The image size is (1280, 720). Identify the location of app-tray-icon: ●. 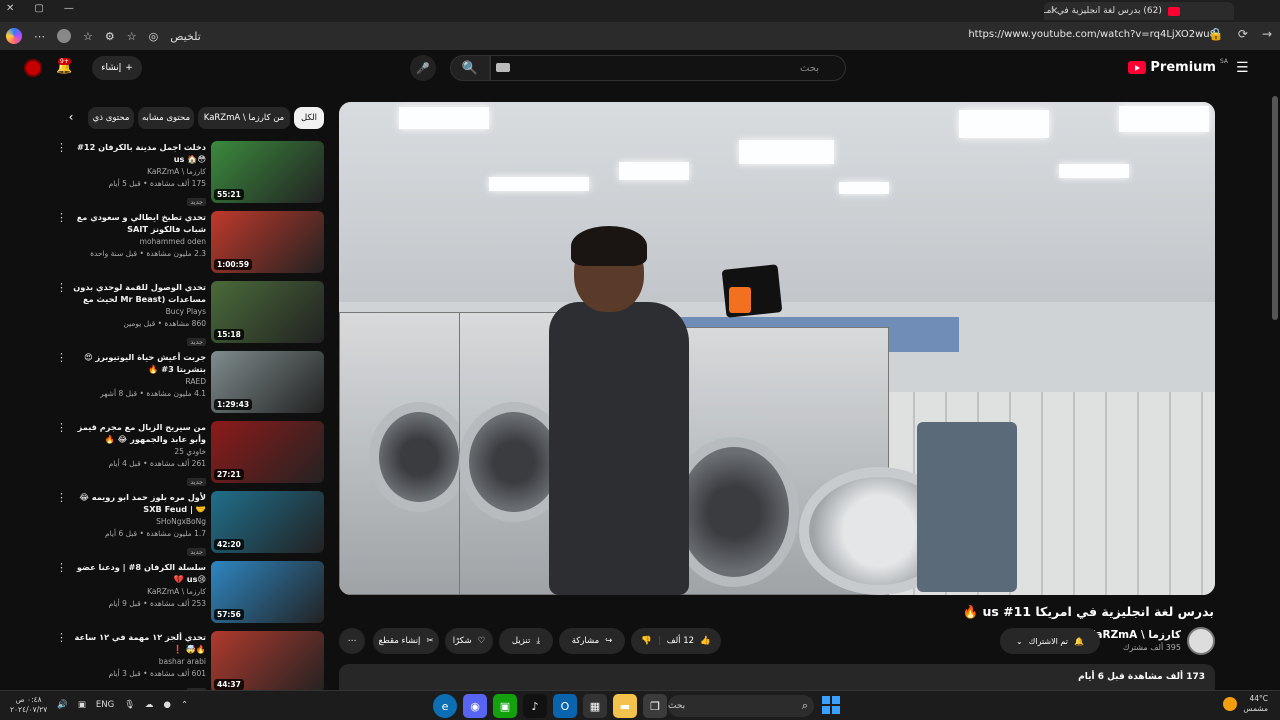
(167, 705).